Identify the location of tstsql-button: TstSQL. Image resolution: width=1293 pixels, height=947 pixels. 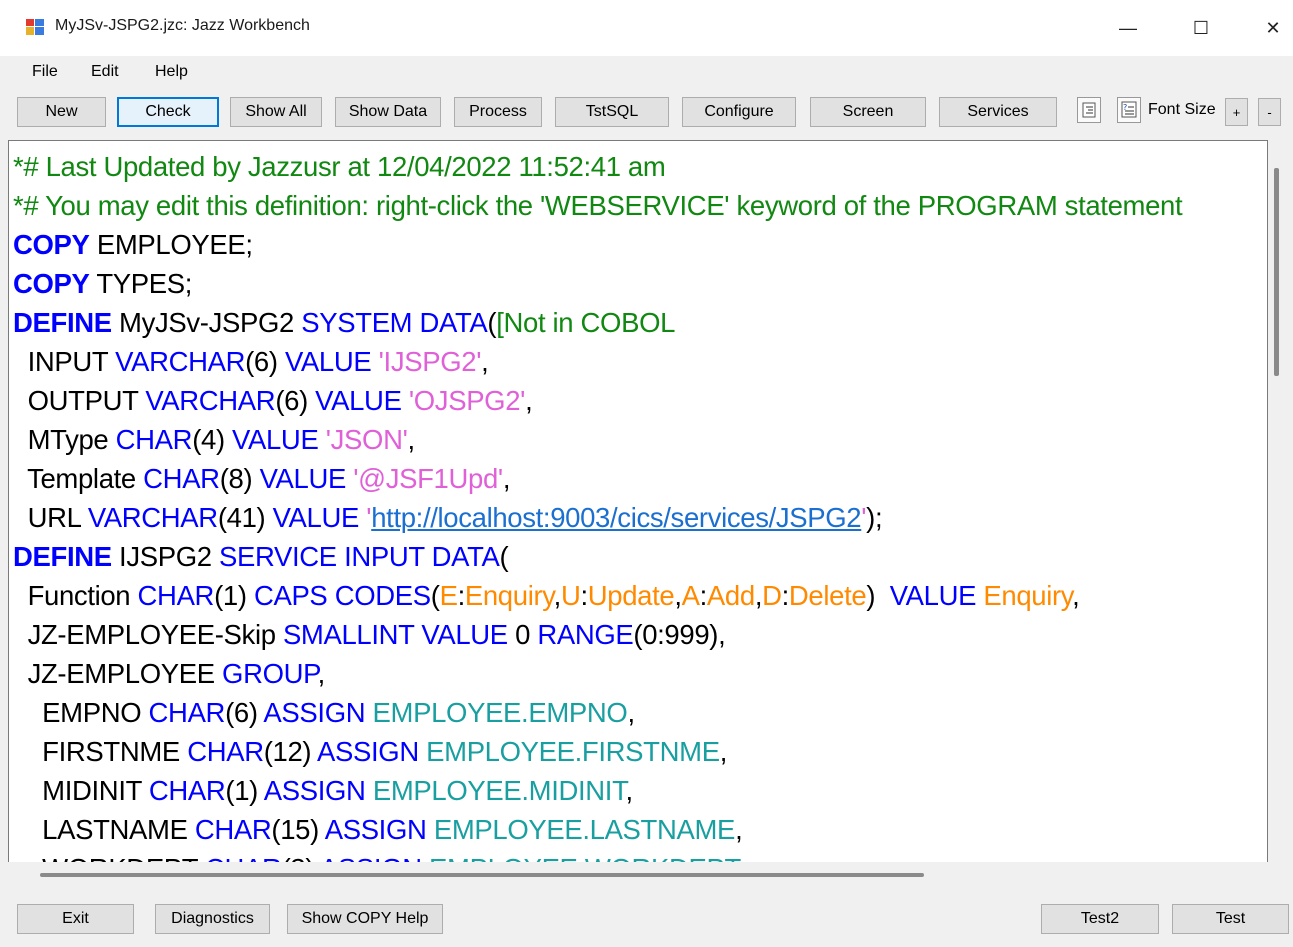
(612, 112).